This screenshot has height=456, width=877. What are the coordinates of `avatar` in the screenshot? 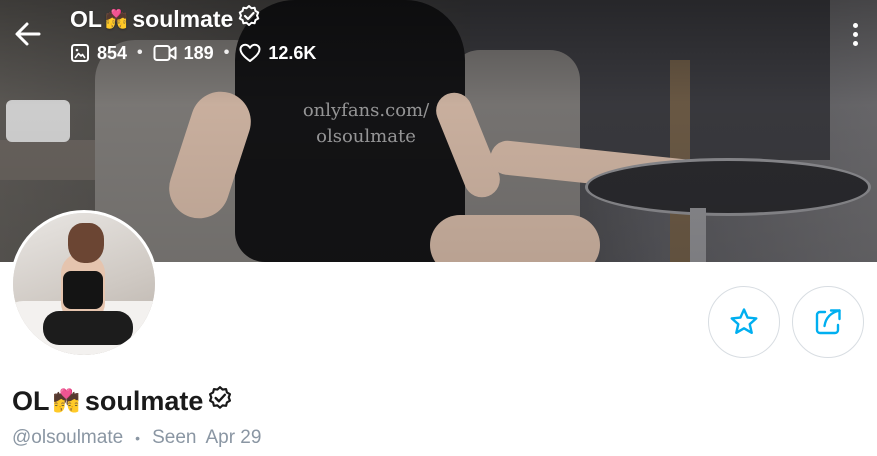 It's located at (84, 284).